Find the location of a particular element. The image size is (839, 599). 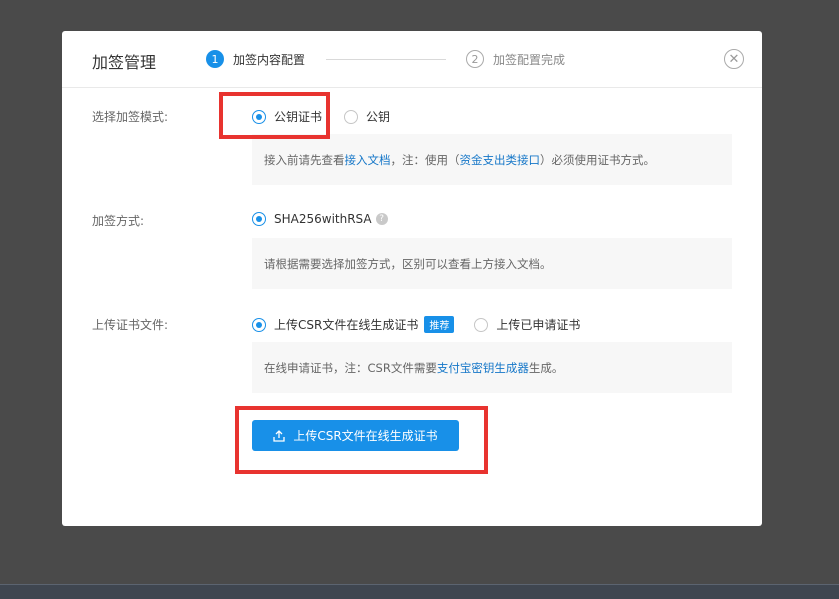

mode-info-suffix: ）必须使用证书方式。 is located at coordinates (597, 159).